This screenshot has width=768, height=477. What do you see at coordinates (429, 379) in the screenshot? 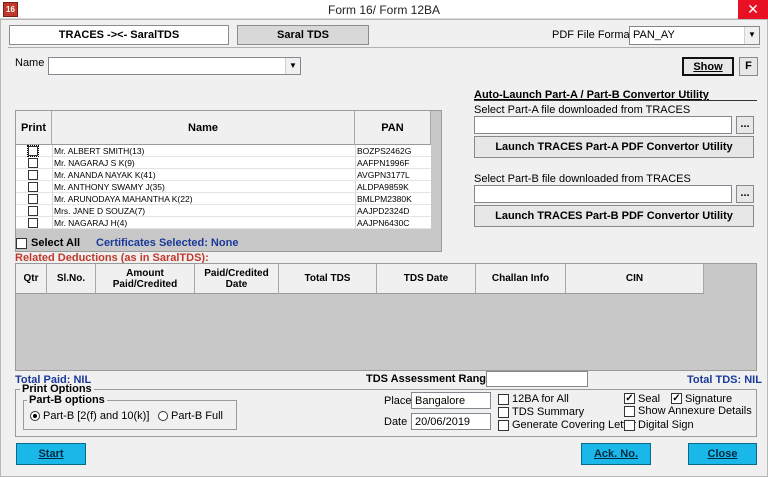
I see `assessment-range-label: TDS Assessment Range` at bounding box center [429, 379].